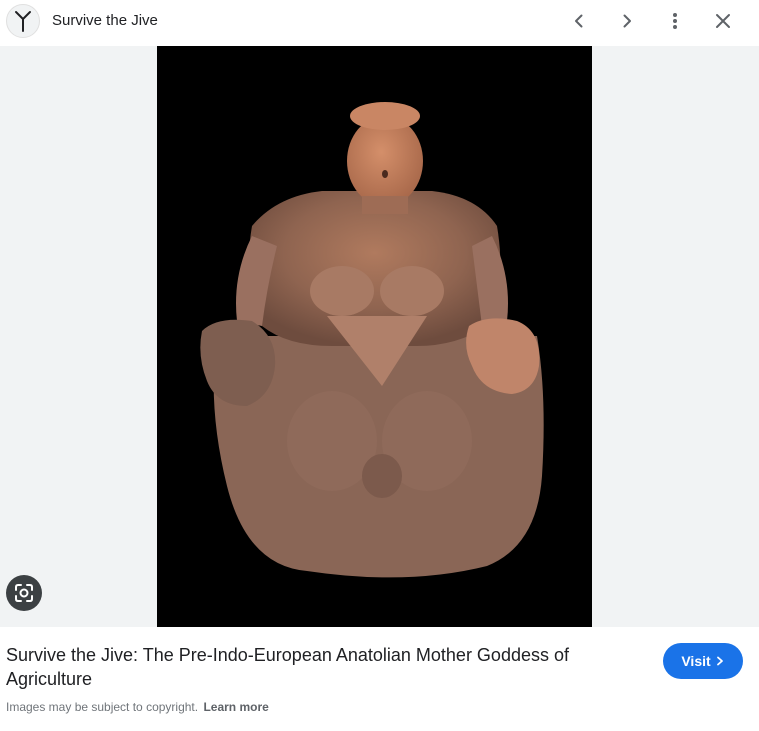 The width and height of the screenshot is (759, 731). I want to click on previous-button, so click(579, 21).